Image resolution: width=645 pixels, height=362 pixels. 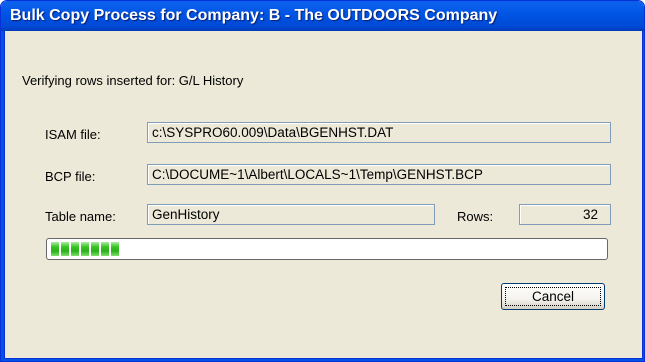 I want to click on cancel-button-label: Cancel, so click(x=553, y=296).